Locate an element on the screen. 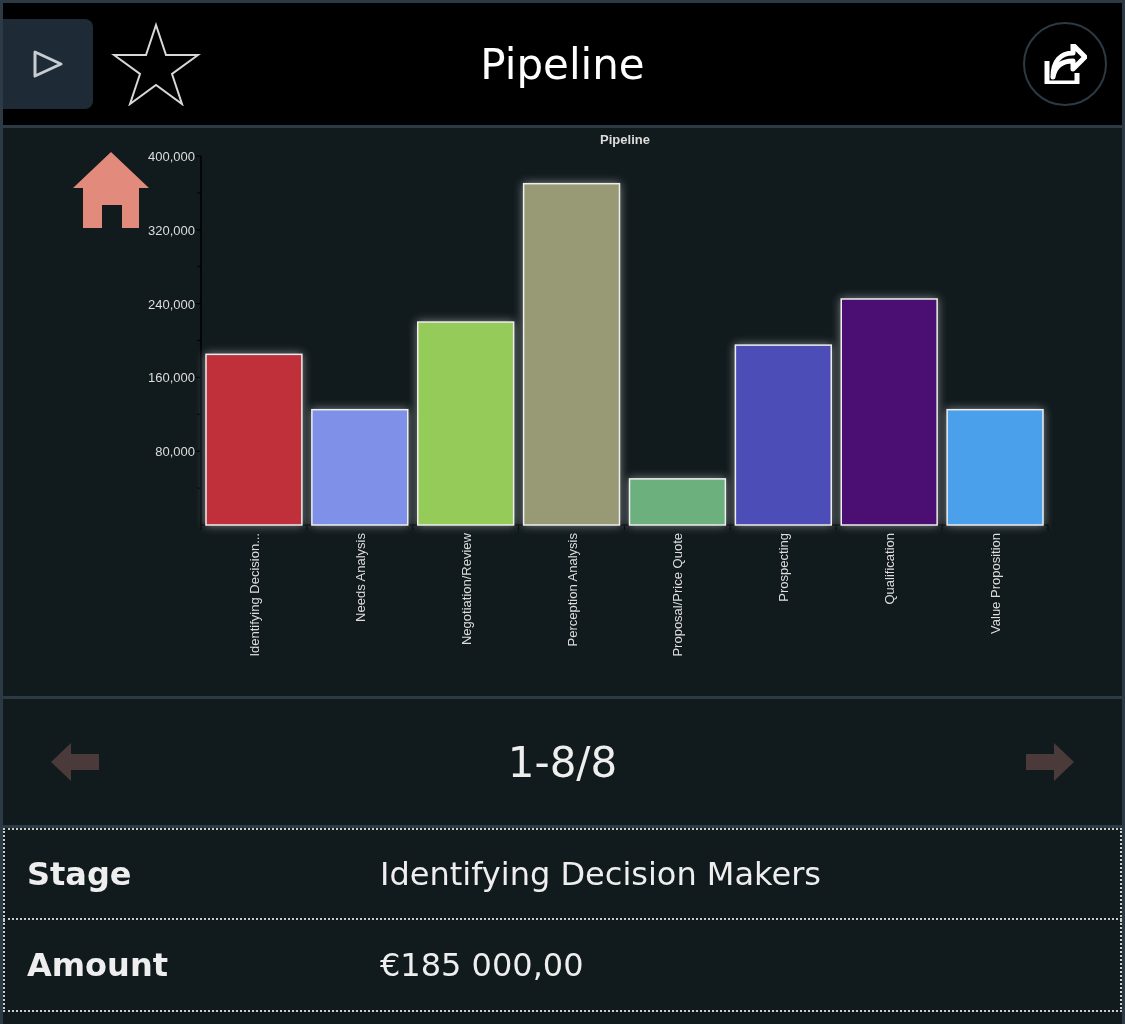  x-tick-label: Value Proposition is located at coordinates (996, 583).